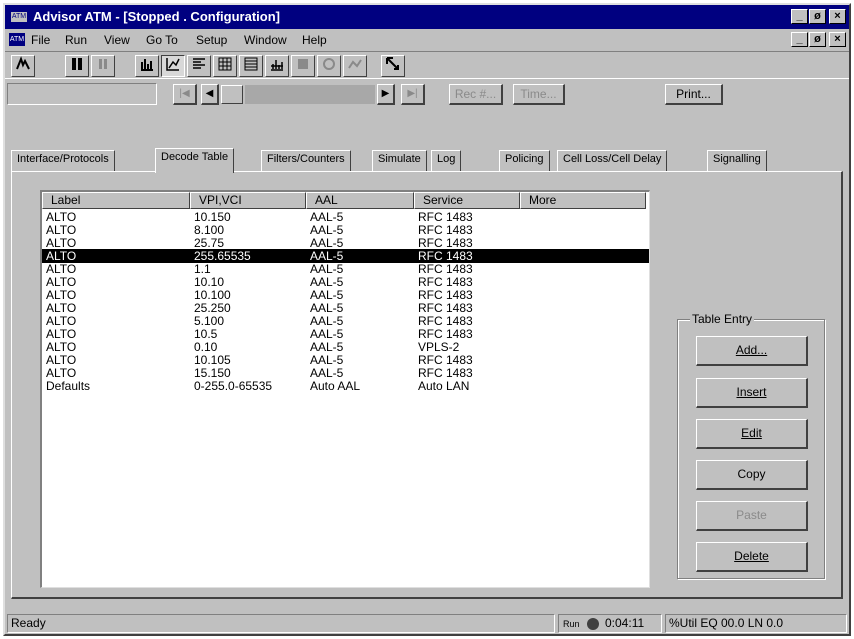  What do you see at coordinates (329, 66) in the screenshot?
I see `capture-icon` at bounding box center [329, 66].